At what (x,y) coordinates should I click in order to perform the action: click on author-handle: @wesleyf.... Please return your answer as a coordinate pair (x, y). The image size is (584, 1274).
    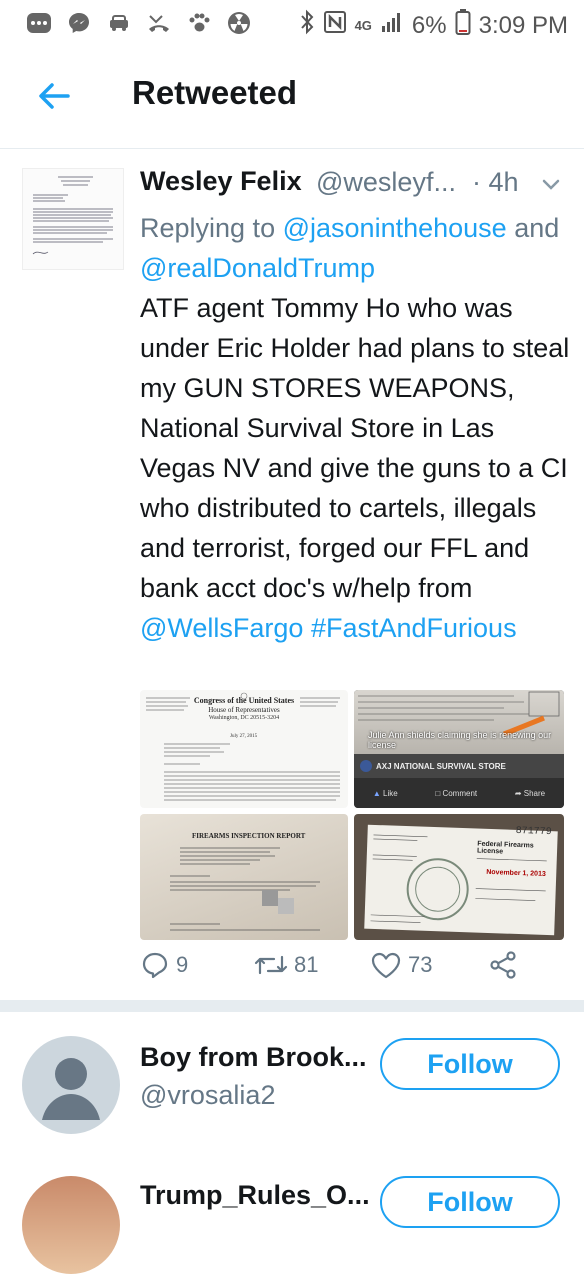
    Looking at the image, I should click on (386, 182).